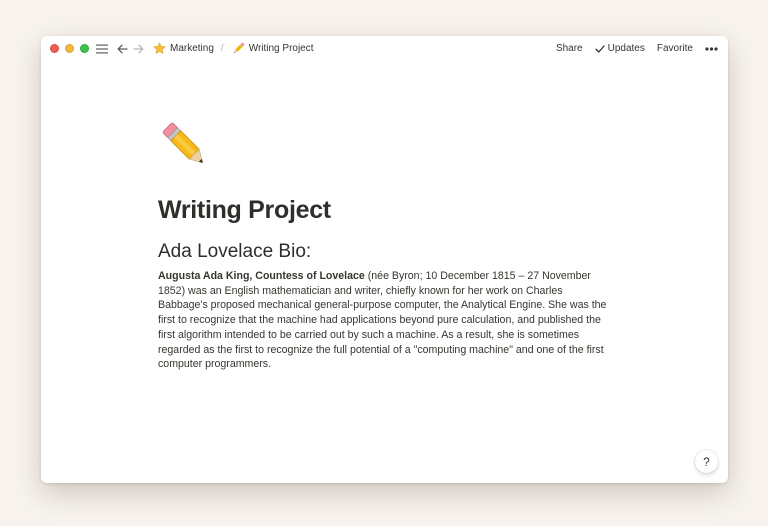 This screenshot has width=768, height=526. What do you see at coordinates (159, 48) in the screenshot?
I see `star-icon` at bounding box center [159, 48].